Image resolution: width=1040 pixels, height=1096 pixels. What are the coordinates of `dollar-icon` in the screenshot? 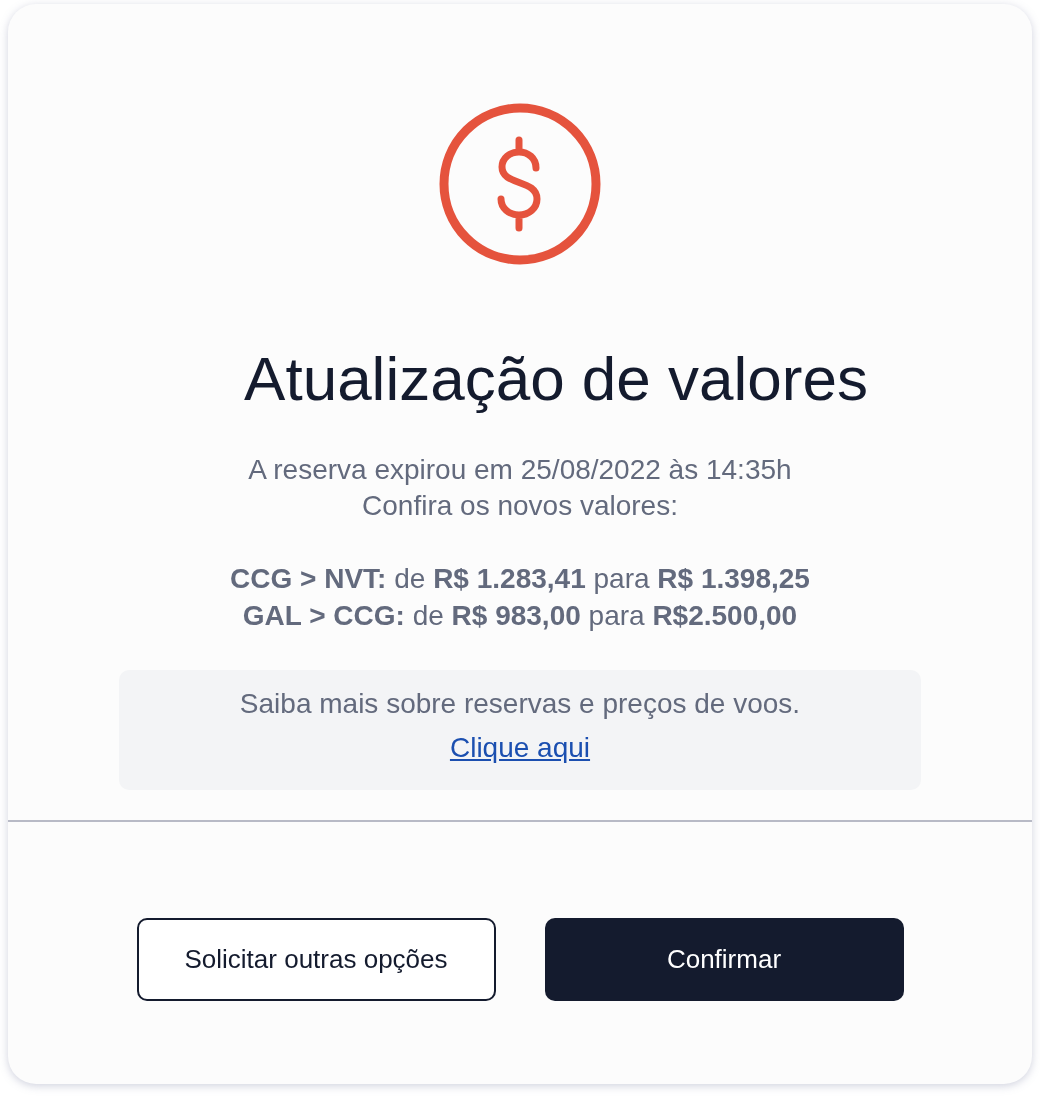 It's located at (520, 184).